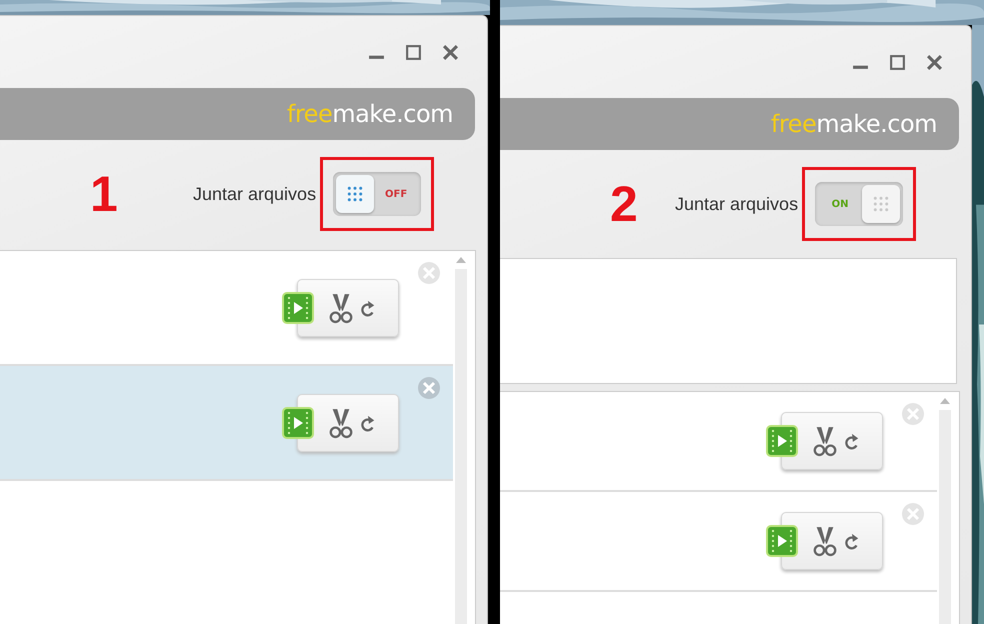 The image size is (984, 624). Describe the element at coordinates (429, 388) in the screenshot. I see `remove-icon` at that location.